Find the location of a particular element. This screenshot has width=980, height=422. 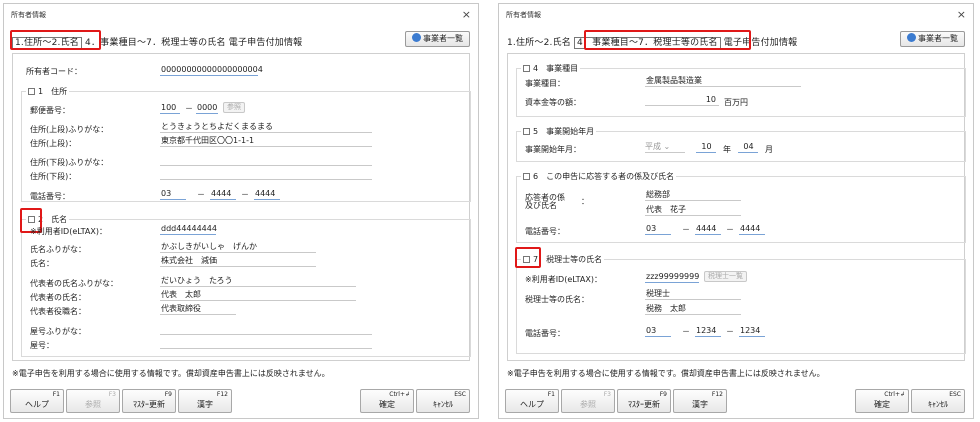

section-6-checkbox is located at coordinates (526, 176).